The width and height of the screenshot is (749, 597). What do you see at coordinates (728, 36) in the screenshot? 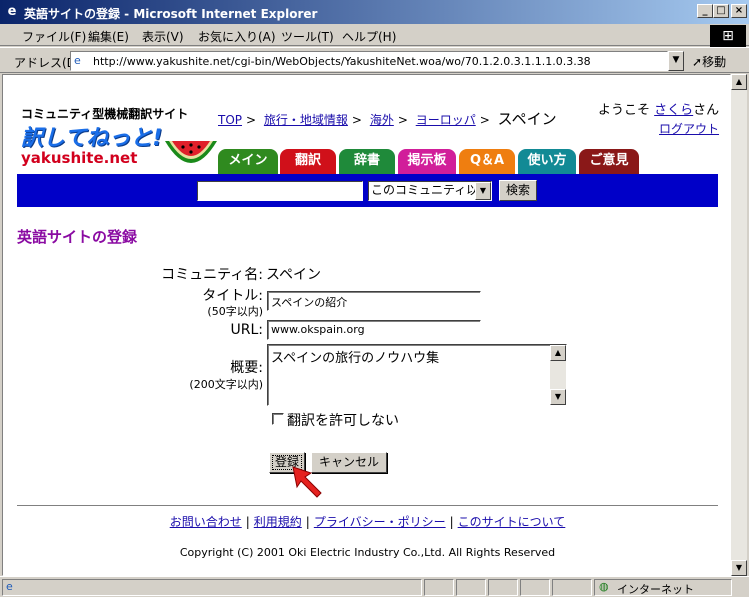
I see `windows-logo-icon: ⊞` at bounding box center [728, 36].